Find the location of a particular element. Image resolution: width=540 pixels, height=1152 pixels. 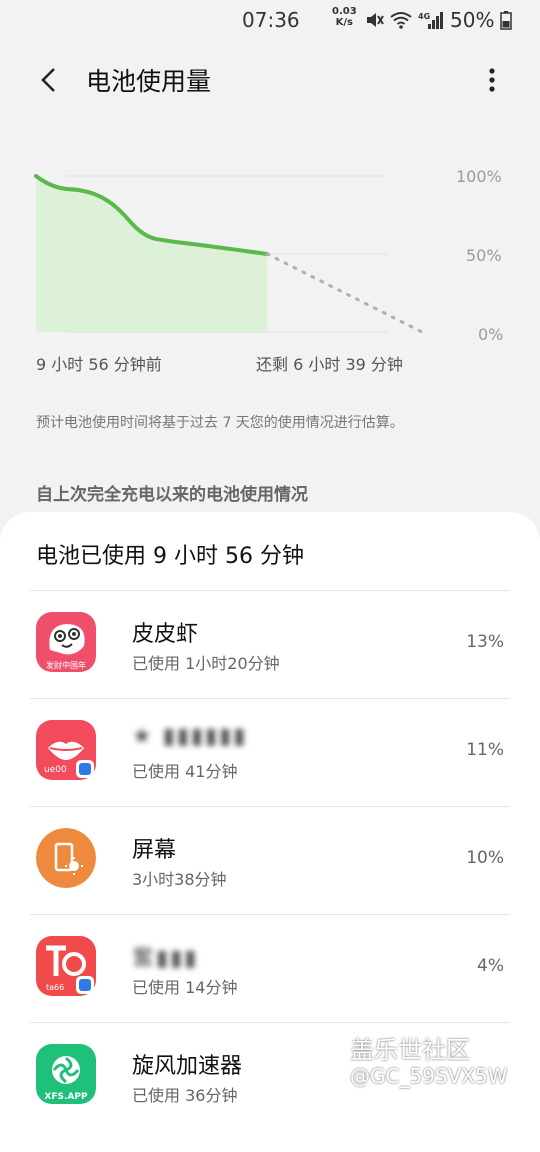

app-usage: 已使用 36分钟 is located at coordinates (185, 1095).